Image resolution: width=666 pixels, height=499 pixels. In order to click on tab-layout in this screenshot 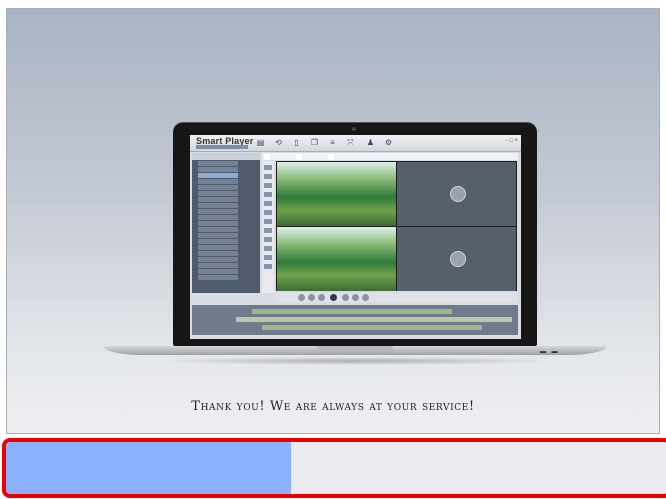, I will do `click(299, 157)`.